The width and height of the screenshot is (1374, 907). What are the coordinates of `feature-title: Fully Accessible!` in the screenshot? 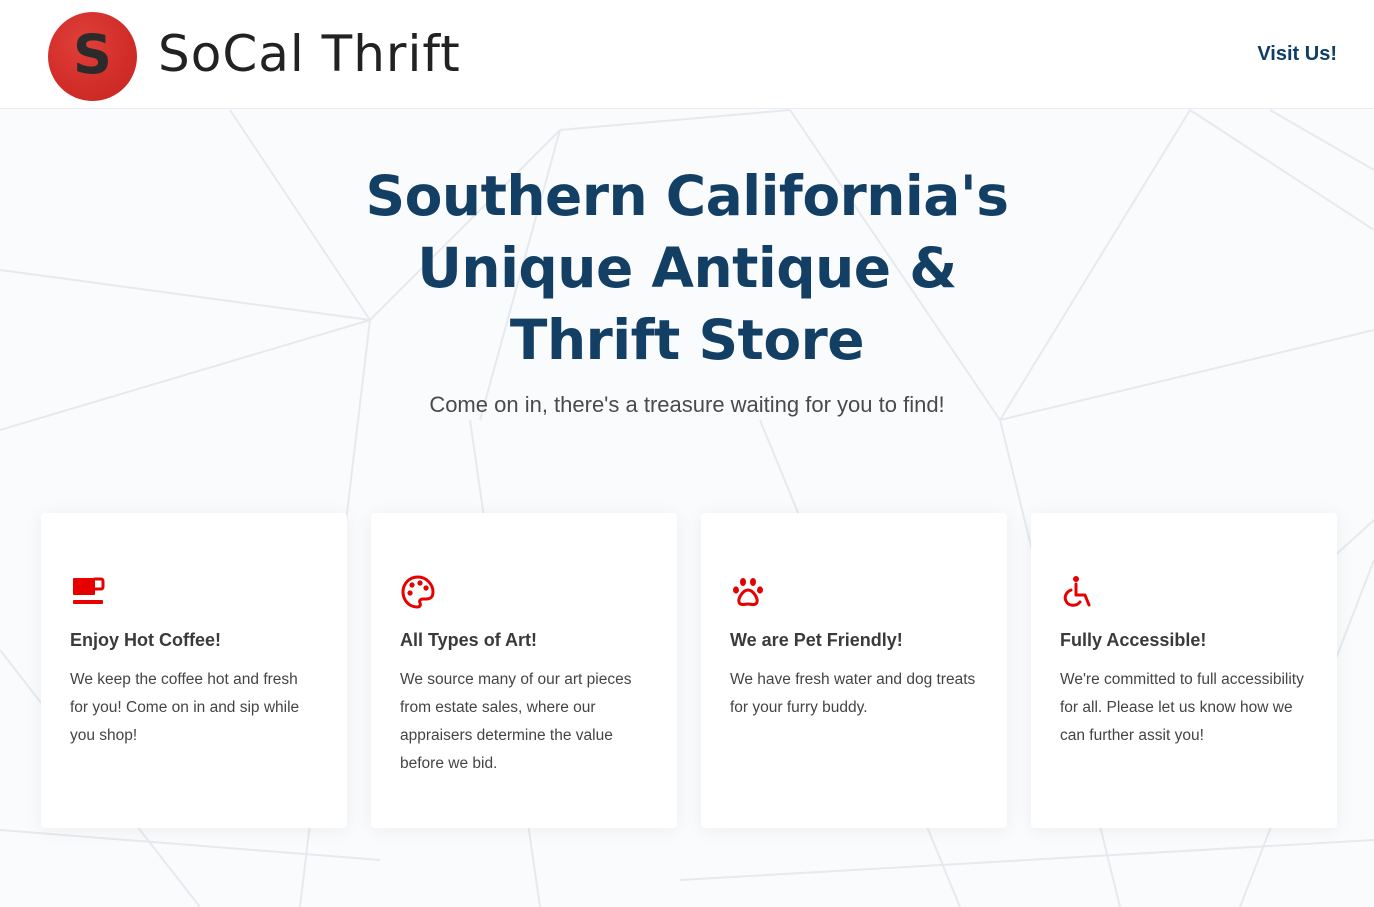 It's located at (1133, 640).